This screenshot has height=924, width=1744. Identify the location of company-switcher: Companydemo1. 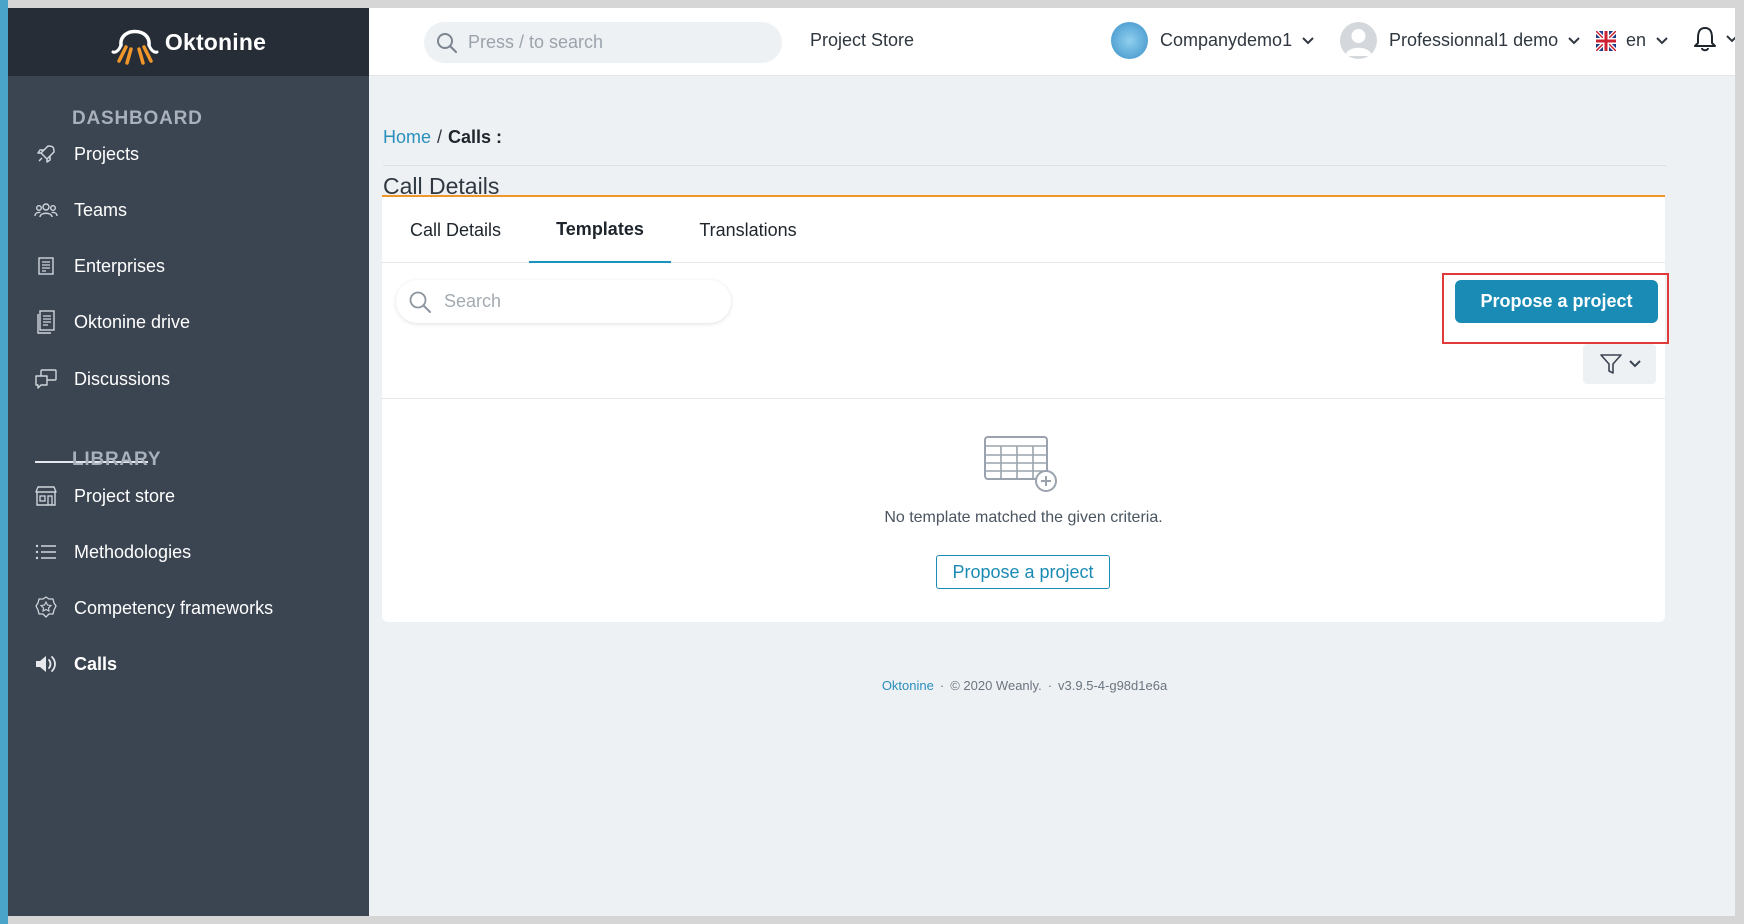
(1212, 40).